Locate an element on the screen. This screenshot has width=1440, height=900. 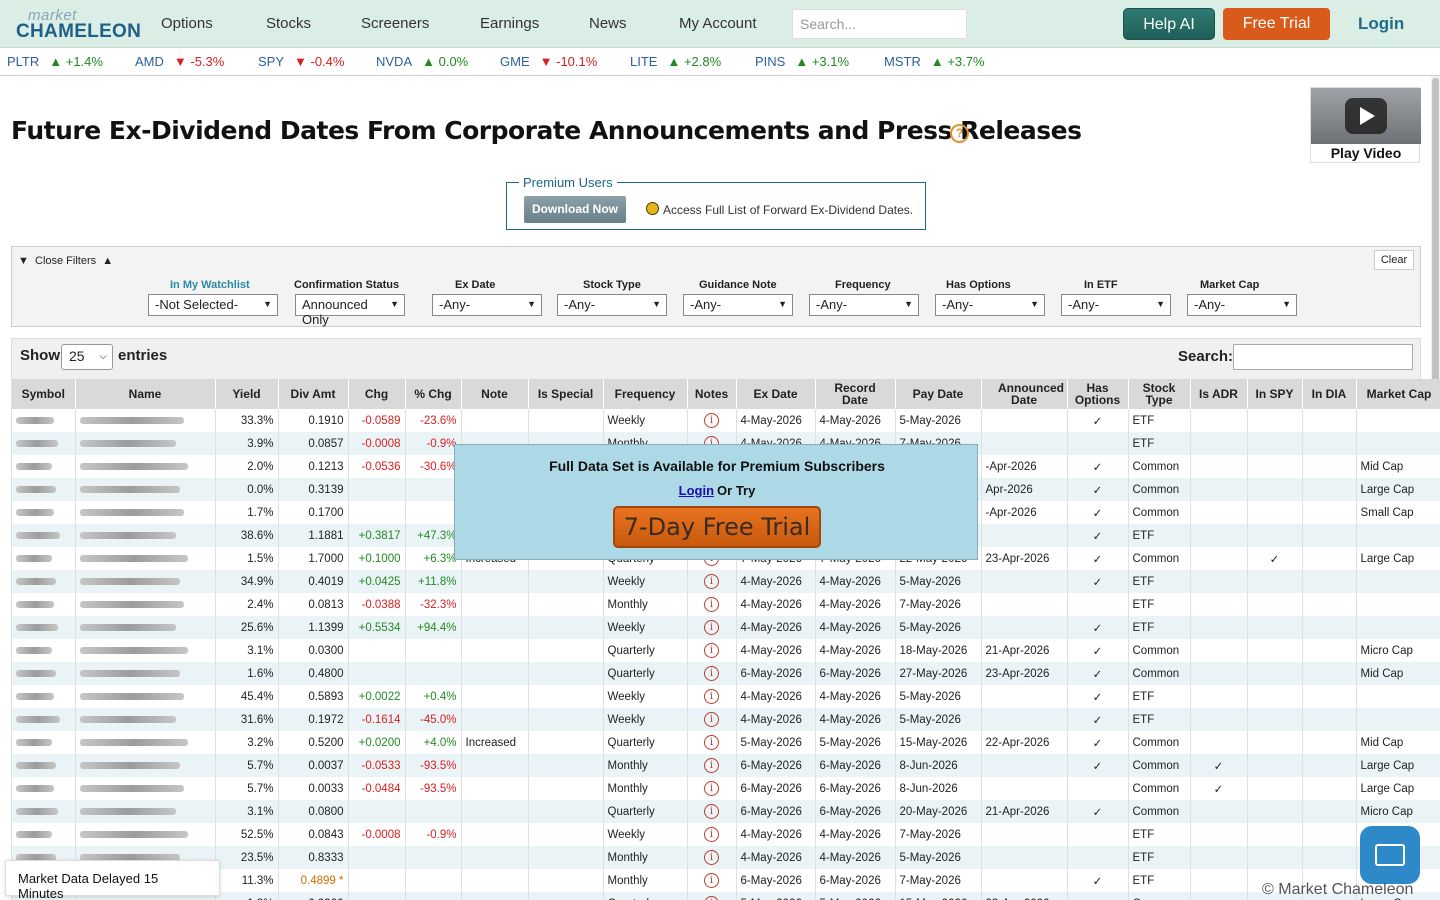
ticker-symbol: NVDA is located at coordinates (394, 61).